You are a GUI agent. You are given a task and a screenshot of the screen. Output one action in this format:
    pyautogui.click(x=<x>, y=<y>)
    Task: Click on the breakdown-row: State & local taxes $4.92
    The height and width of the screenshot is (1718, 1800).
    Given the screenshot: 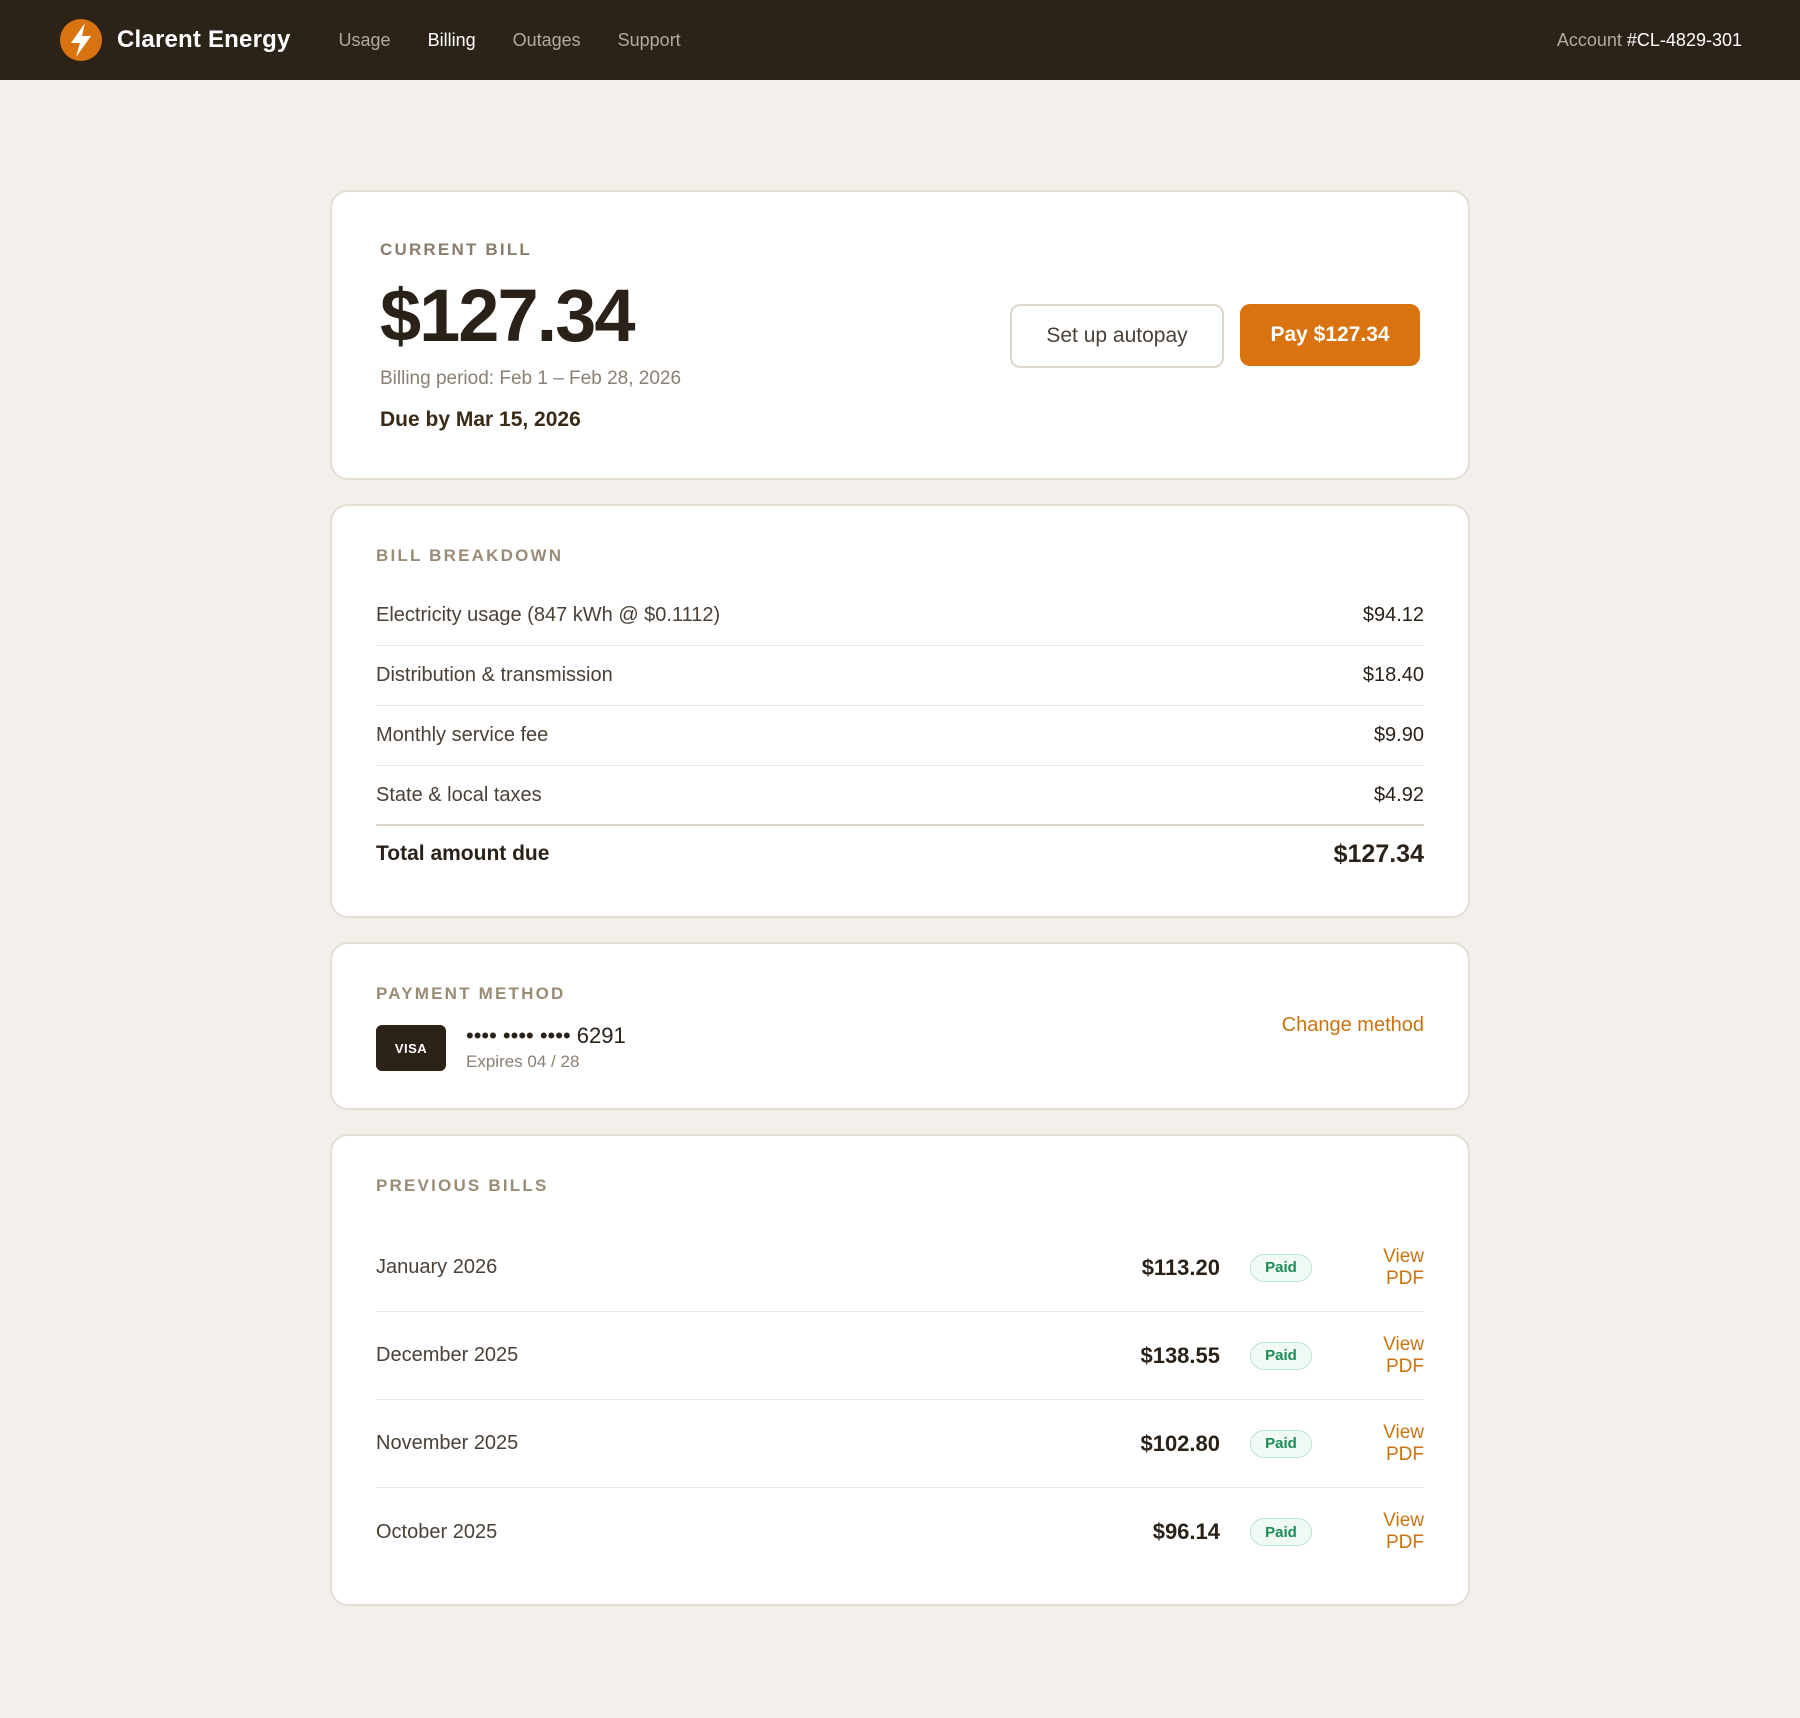 What is the action you would take?
    pyautogui.click(x=900, y=796)
    